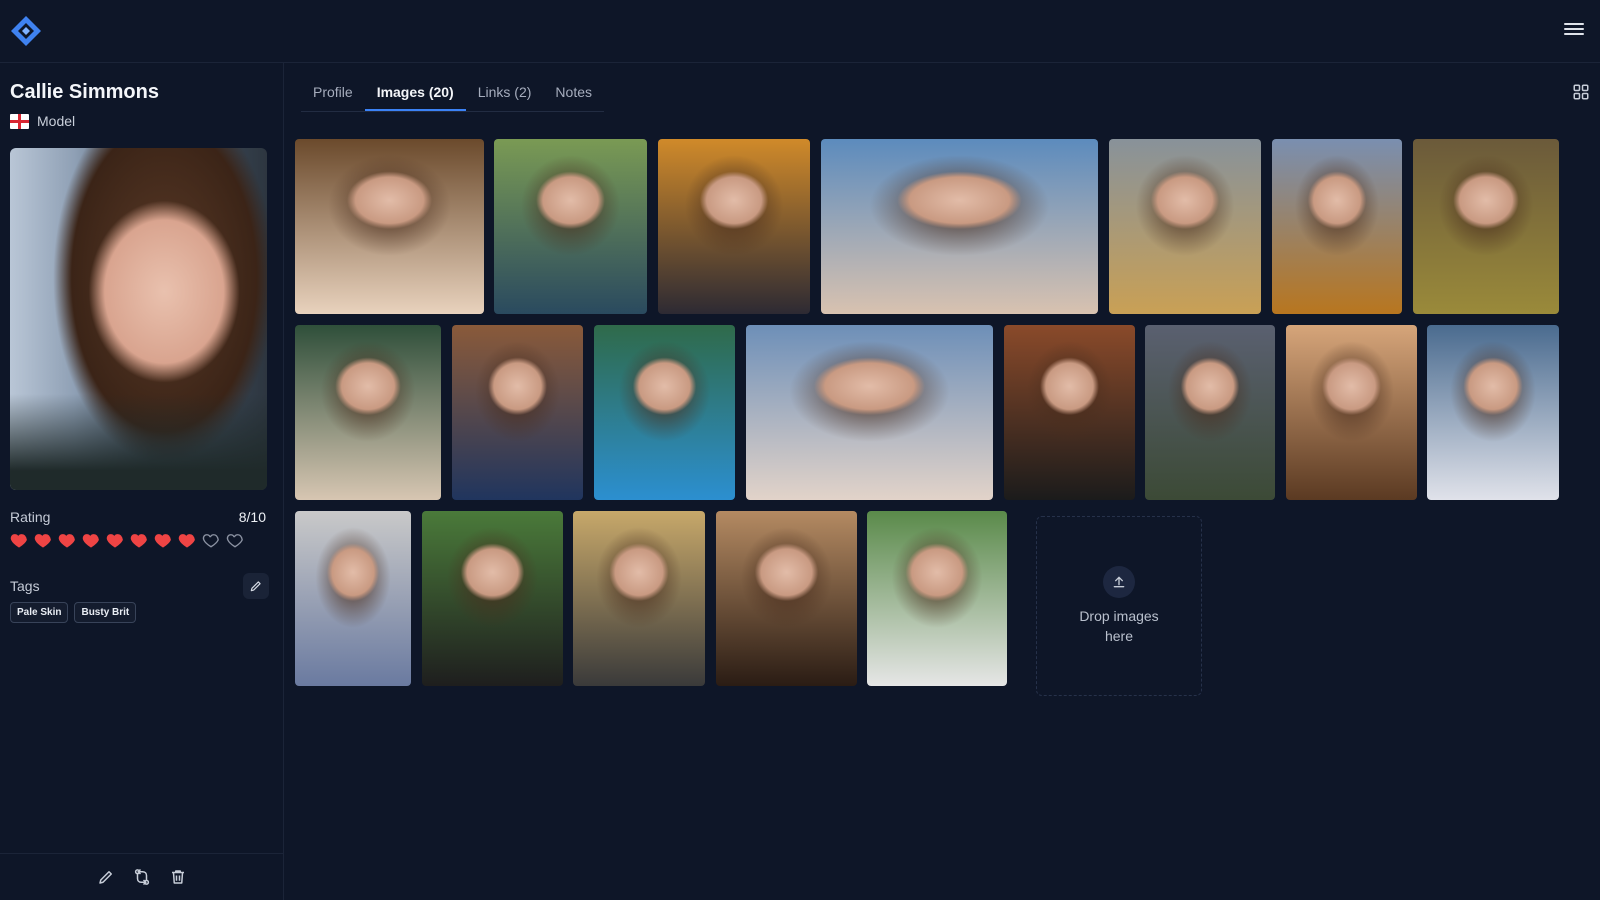 This screenshot has width=1600, height=900. What do you see at coordinates (84, 92) in the screenshot?
I see `profile-name: Callie Simmons` at bounding box center [84, 92].